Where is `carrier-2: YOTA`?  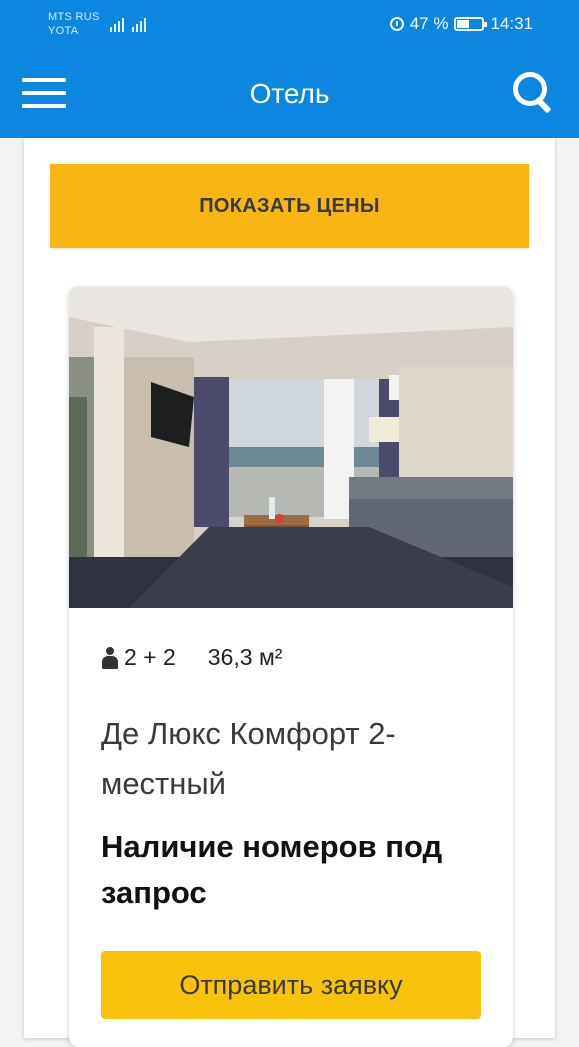 carrier-2: YOTA is located at coordinates (63, 31).